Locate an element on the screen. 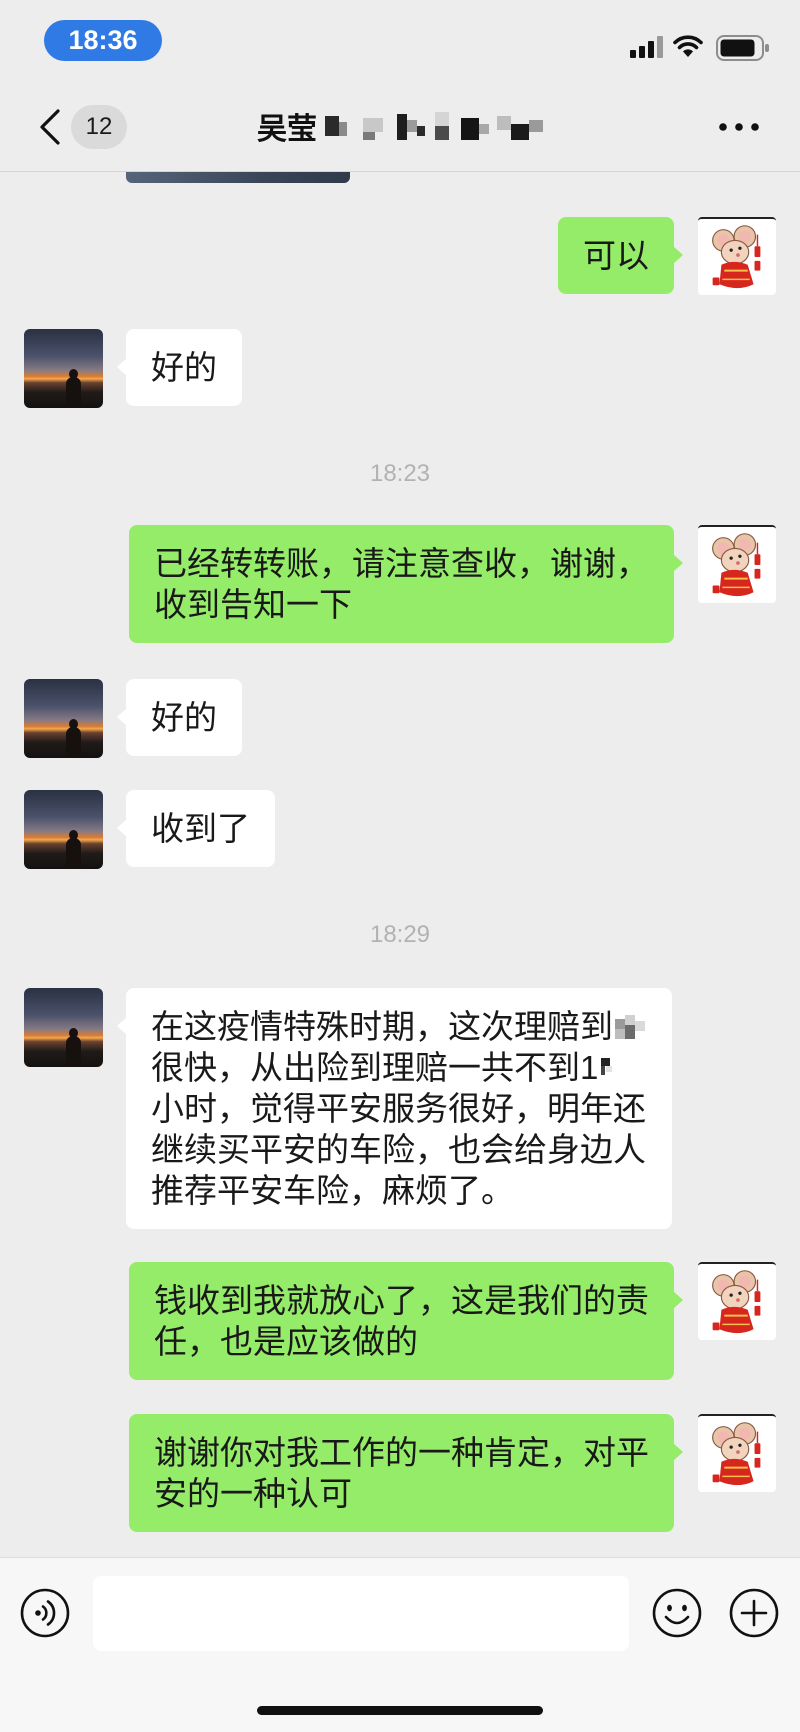 This screenshot has width=800, height=1732. message-text: 收到告知一下 is located at coordinates (253, 604).